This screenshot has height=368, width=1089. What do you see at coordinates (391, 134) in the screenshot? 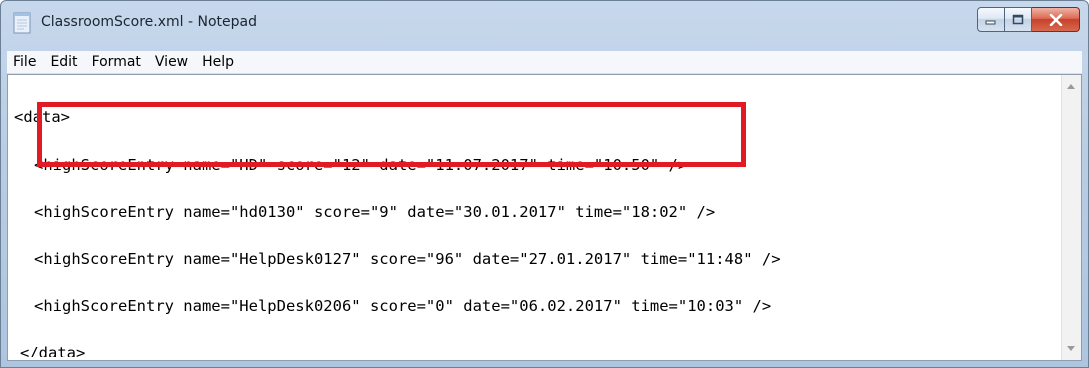
I see `red-highlight-annotation` at bounding box center [391, 134].